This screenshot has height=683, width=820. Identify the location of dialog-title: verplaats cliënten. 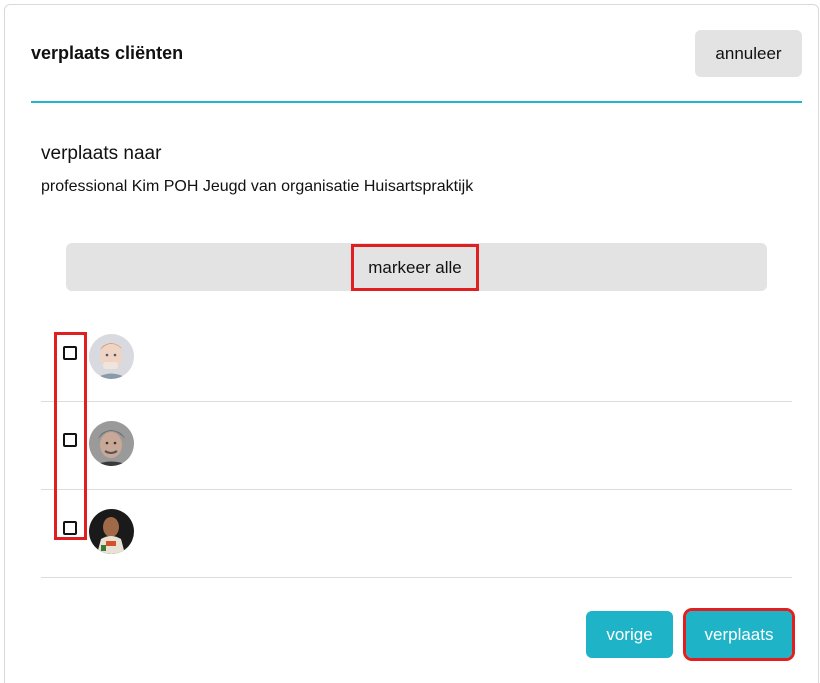
(107, 53).